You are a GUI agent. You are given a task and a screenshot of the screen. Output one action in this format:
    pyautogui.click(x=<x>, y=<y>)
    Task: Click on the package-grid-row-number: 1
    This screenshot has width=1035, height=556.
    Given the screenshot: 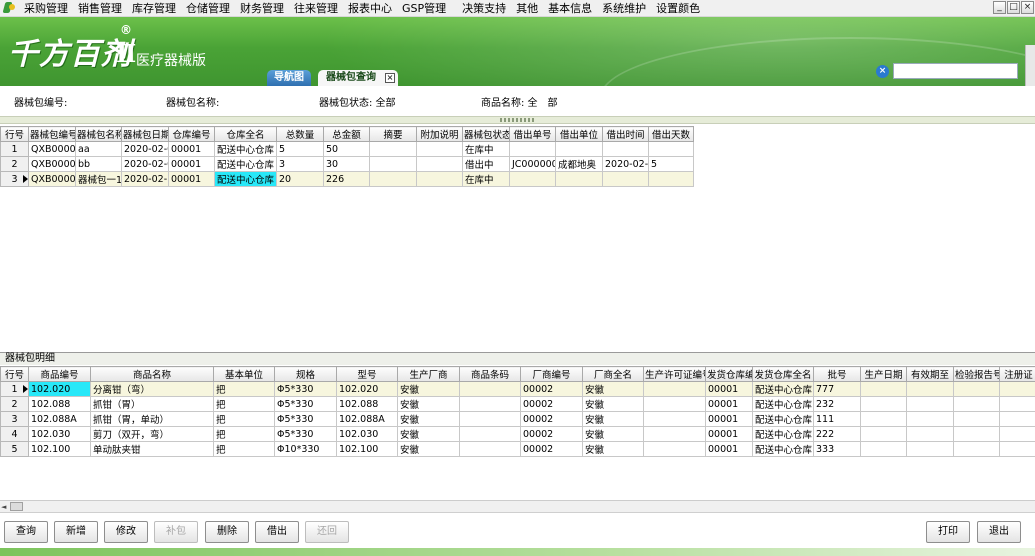 What is the action you would take?
    pyautogui.click(x=14, y=149)
    